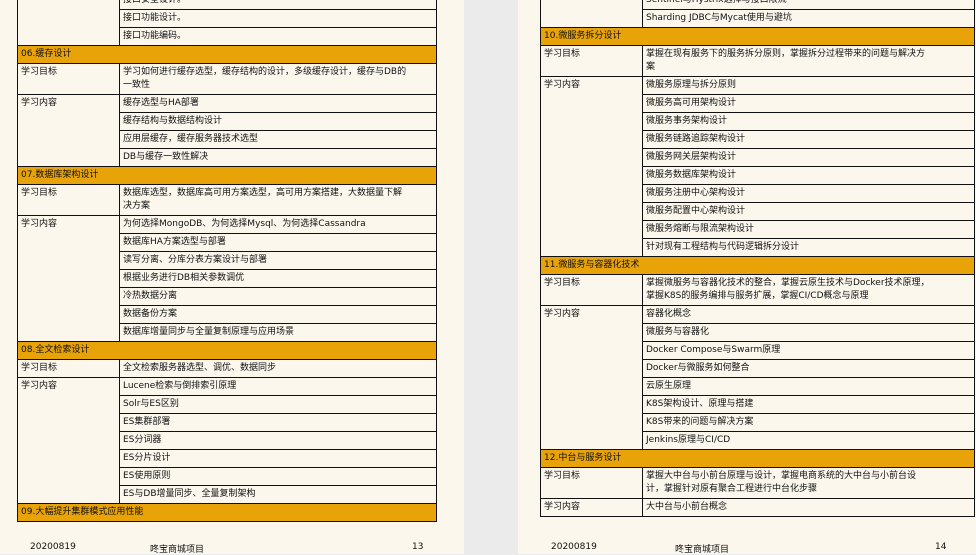 This screenshot has width=976, height=555. What do you see at coordinates (719, 18) in the screenshot?
I see `content-item: Sharding JDBC与Mycat使用与避坑` at bounding box center [719, 18].